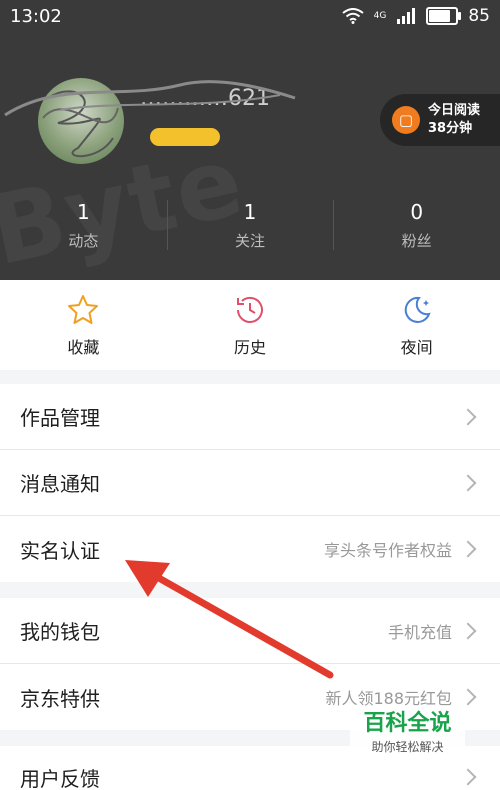  I want to click on today-reading-pill: ▢ 今日阅读 38分钟, so click(440, 120).